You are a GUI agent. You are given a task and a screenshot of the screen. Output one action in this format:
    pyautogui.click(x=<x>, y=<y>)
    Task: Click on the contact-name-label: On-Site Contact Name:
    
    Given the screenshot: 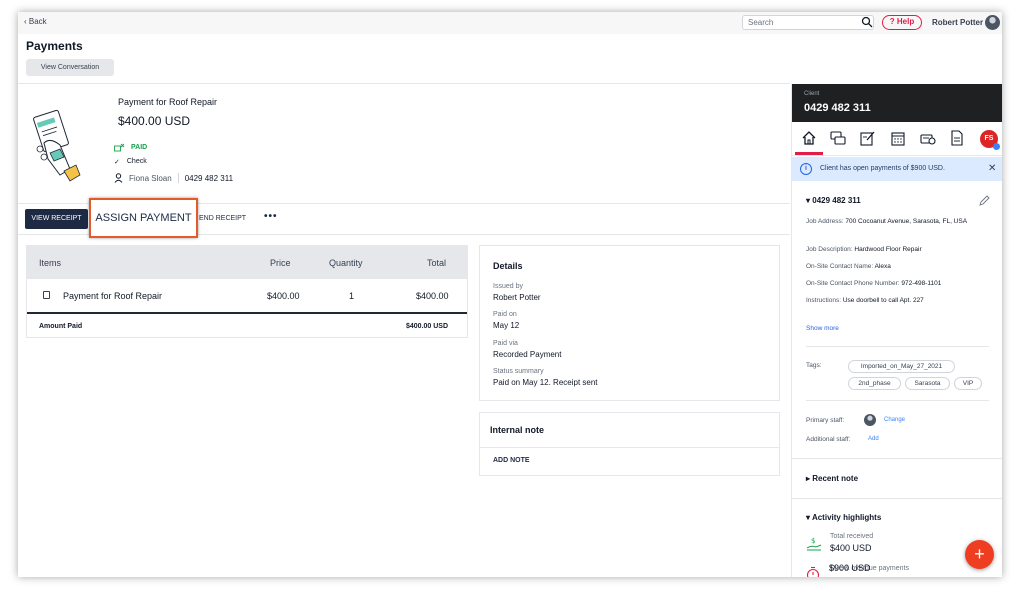 What is the action you would take?
    pyautogui.click(x=840, y=266)
    